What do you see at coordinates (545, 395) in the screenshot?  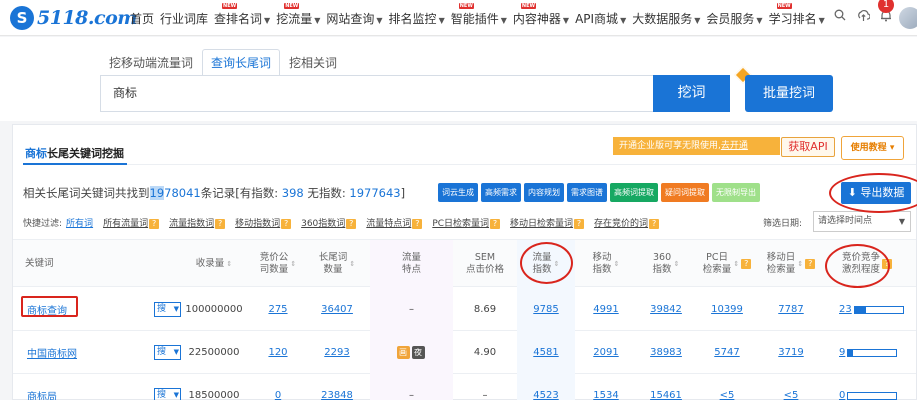 I see `traffic-index-cell-link: 4523` at bounding box center [545, 395].